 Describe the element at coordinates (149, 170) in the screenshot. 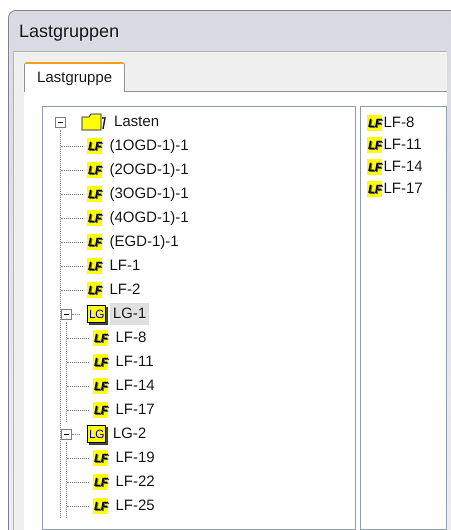

I see `tree-item: (2OGD-1)-1` at that location.